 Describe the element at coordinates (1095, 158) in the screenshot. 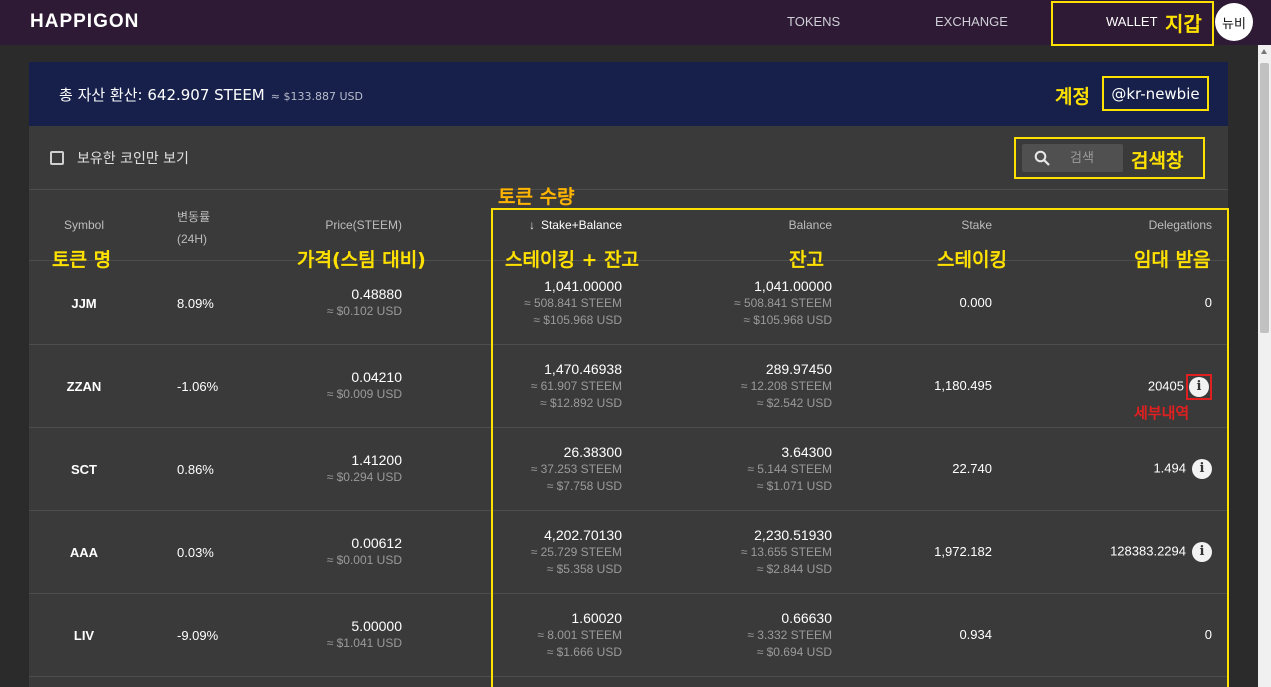

I see `search-input` at that location.